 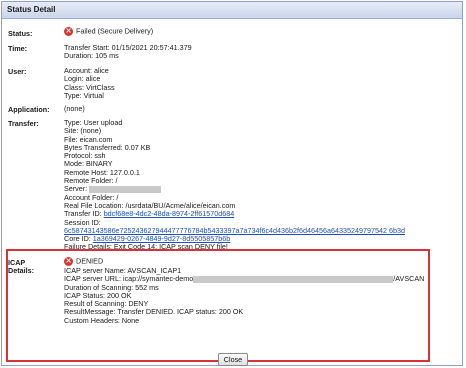 What do you see at coordinates (91, 56) in the screenshot?
I see `time-duration: Duration: 105 ms` at bounding box center [91, 56].